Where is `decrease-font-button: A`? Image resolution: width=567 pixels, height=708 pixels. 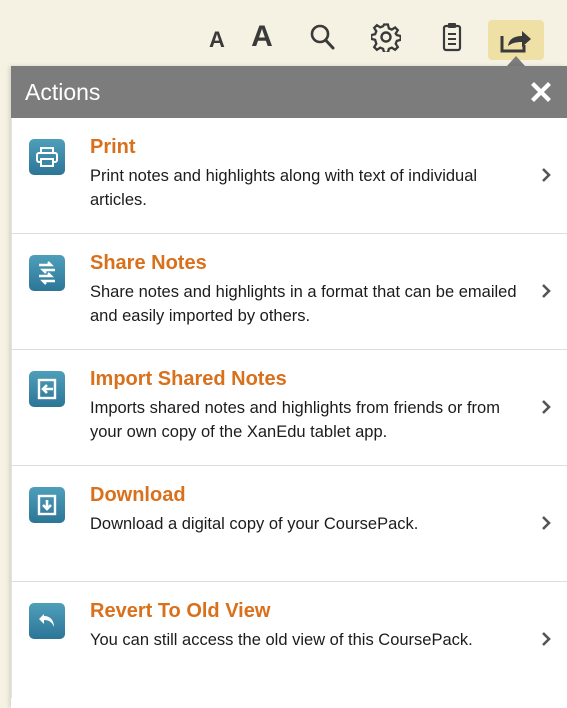
decrease-font-button: A is located at coordinates (217, 37).